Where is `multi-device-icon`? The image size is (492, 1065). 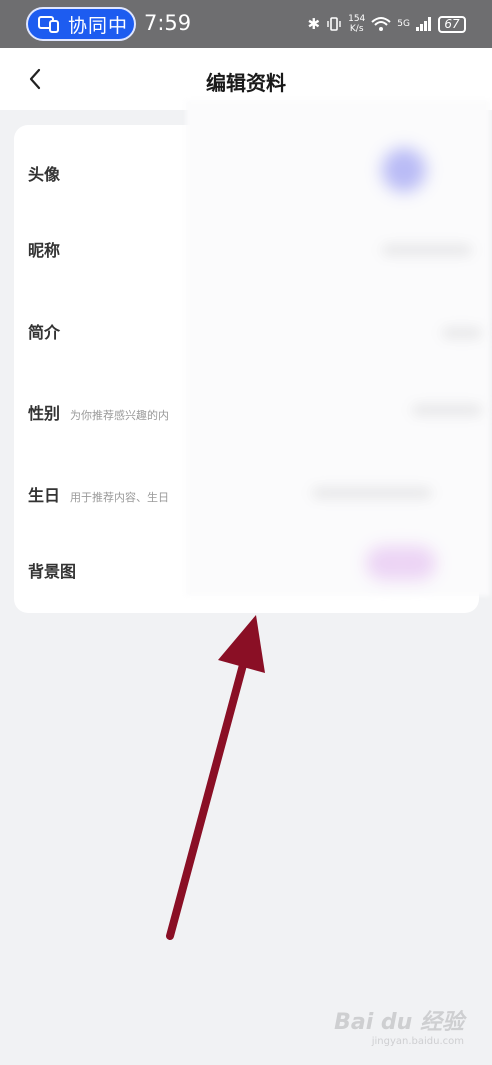
multi-device-icon is located at coordinates (48, 24).